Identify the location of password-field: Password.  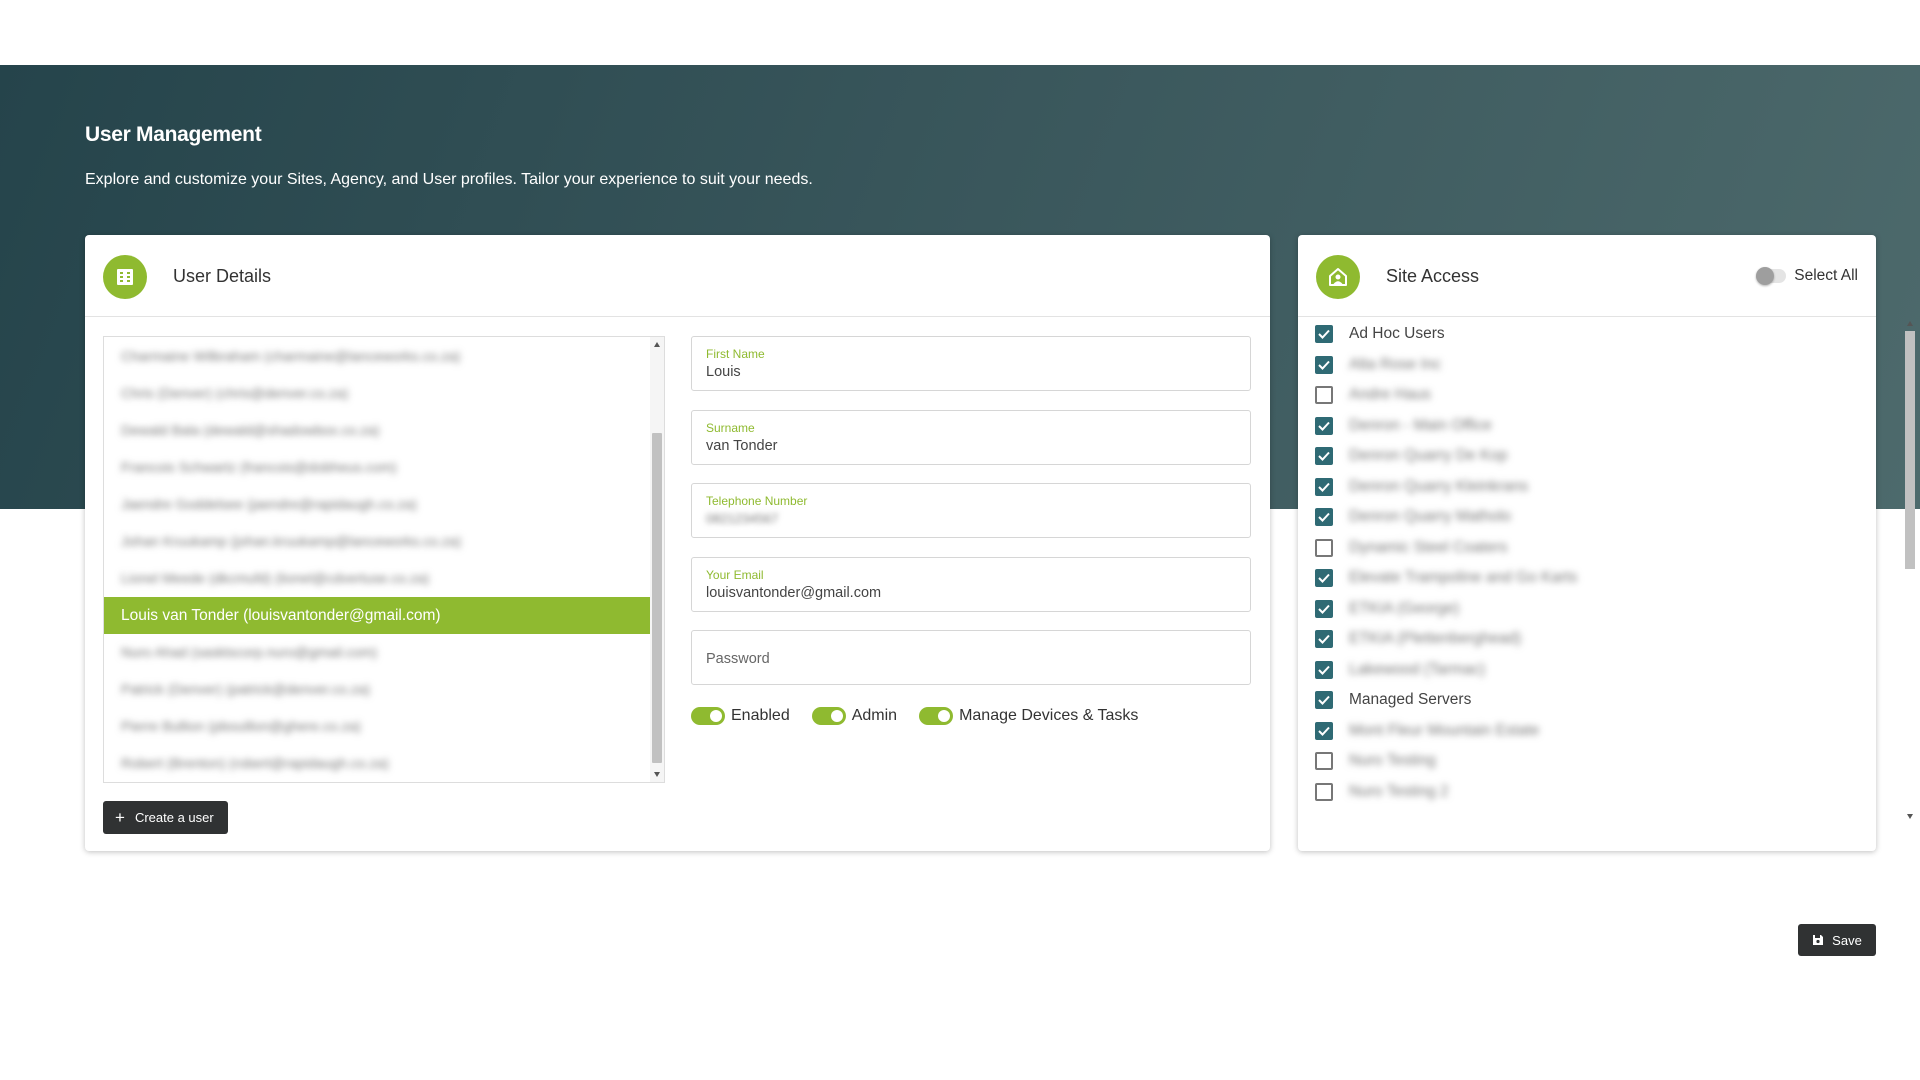
(971, 657).